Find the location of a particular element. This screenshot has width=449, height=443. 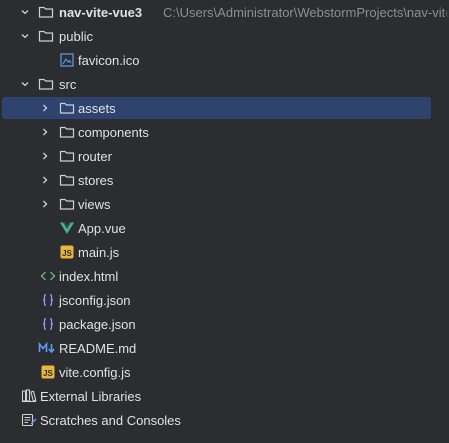

image-file-icon is located at coordinates (67, 60).